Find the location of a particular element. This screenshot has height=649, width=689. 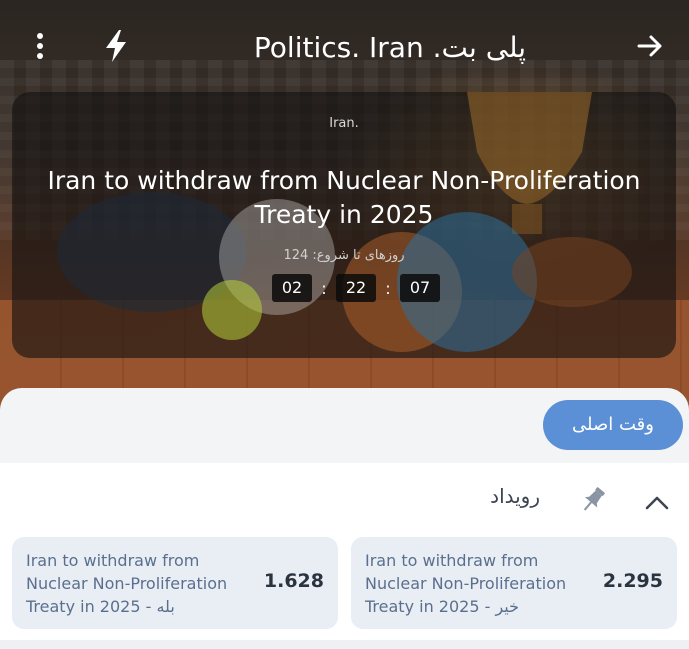

market-title: رویداد is located at coordinates (515, 496).